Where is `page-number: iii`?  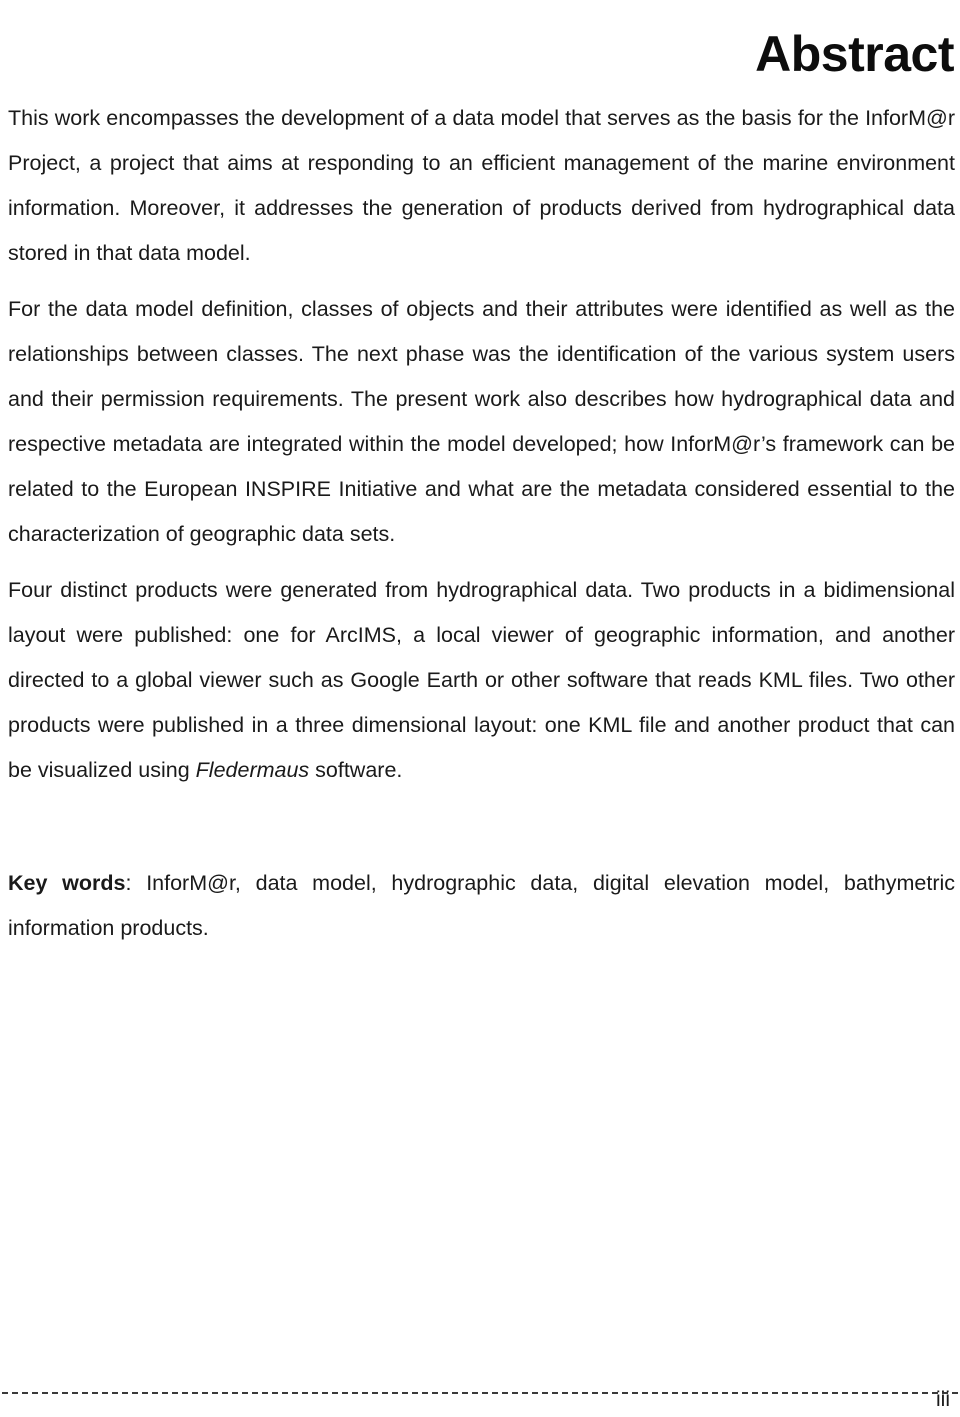
page-number: iii is located at coordinates (943, 1399).